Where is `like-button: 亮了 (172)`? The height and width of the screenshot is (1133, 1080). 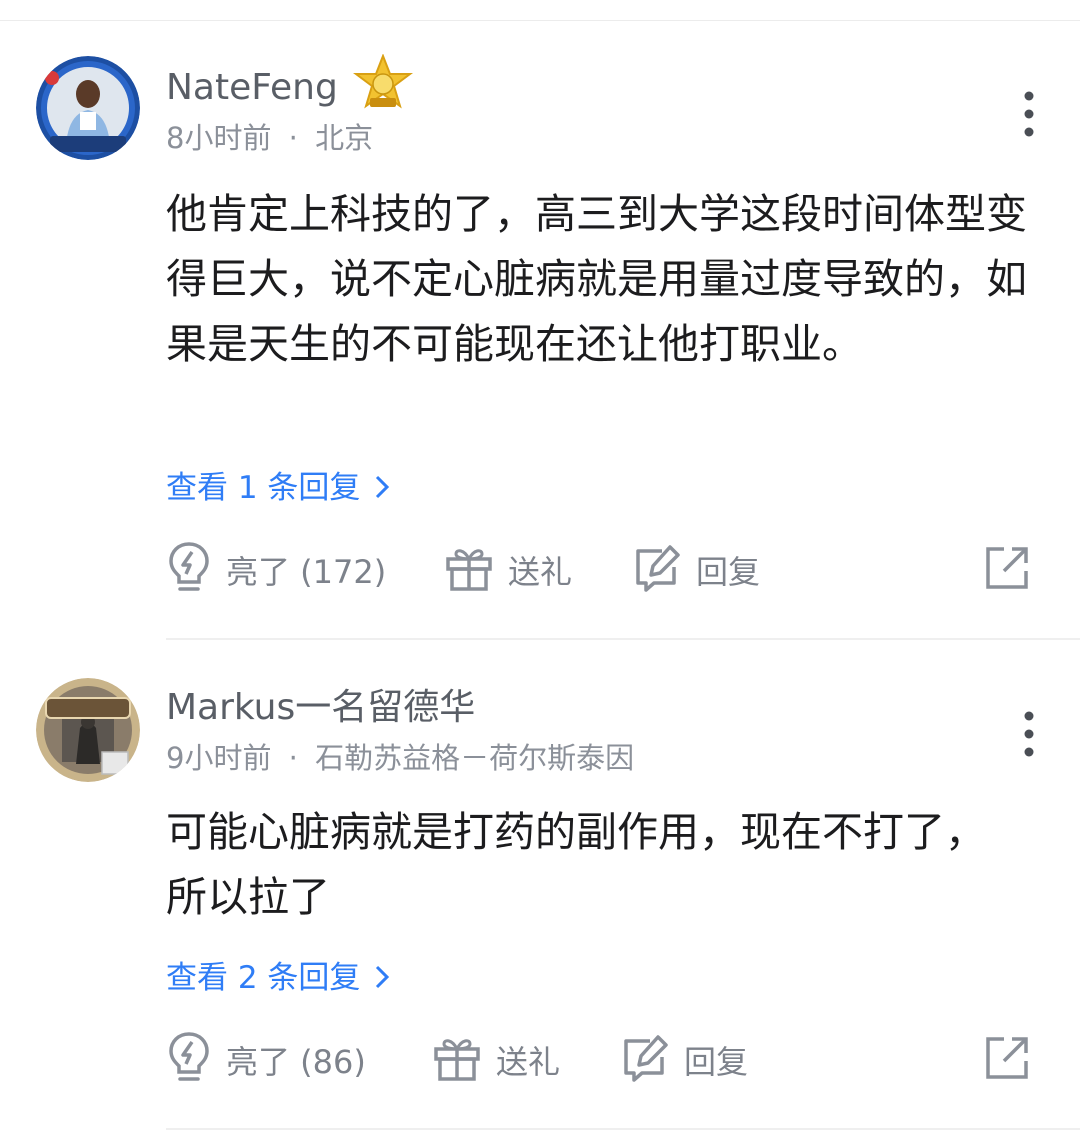
like-button: 亮了 (172) is located at coordinates (276, 570).